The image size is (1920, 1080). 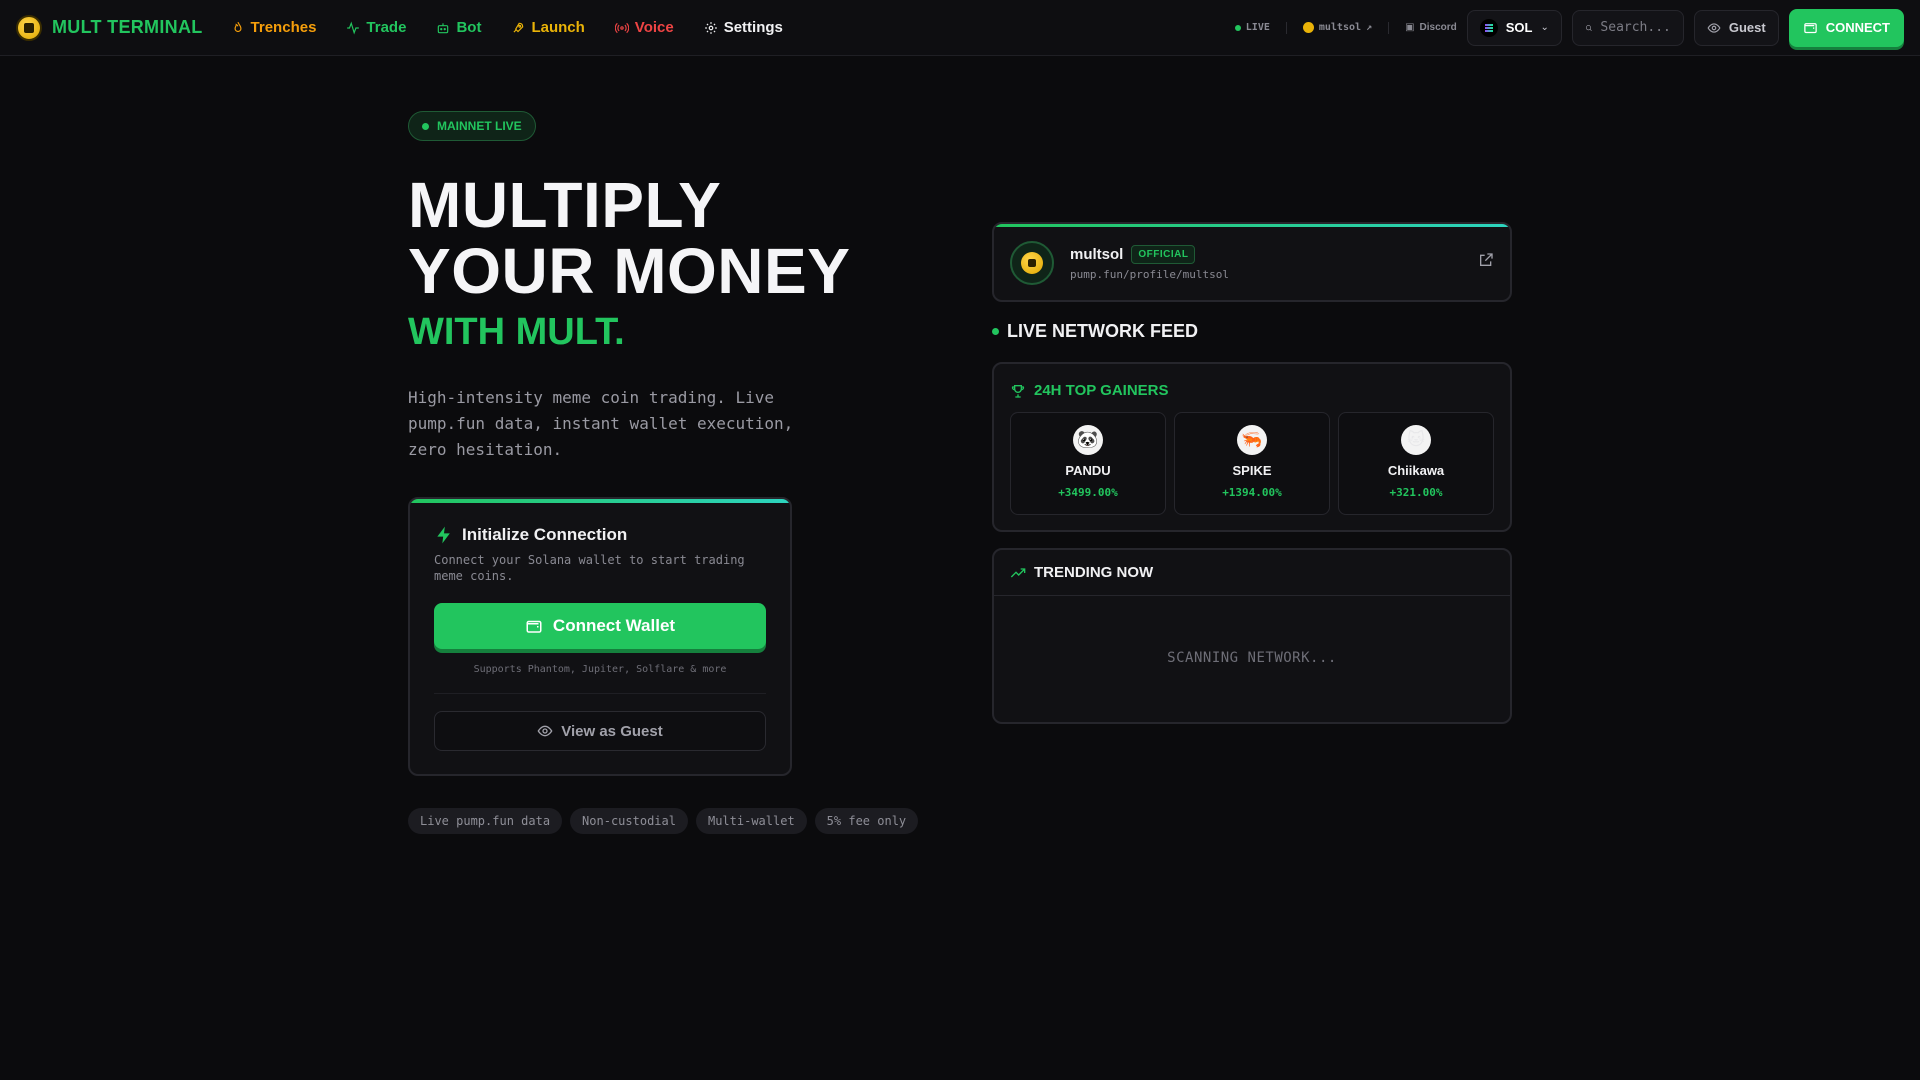 I want to click on profile-name: multsol OFFICIAL, so click(x=1133, y=254).